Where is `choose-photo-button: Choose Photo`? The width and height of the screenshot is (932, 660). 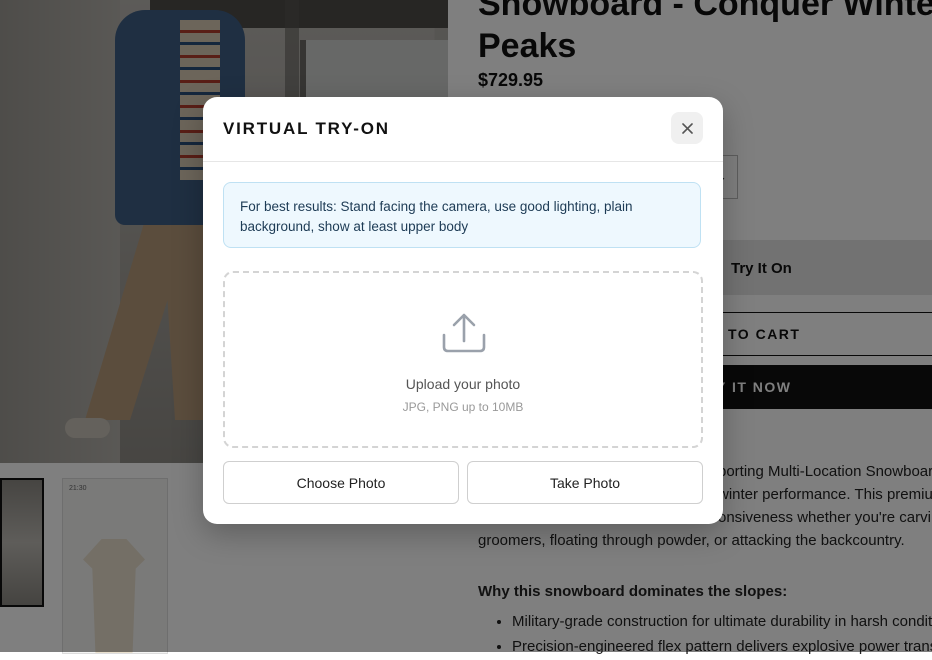
choose-photo-button: Choose Photo is located at coordinates (341, 482).